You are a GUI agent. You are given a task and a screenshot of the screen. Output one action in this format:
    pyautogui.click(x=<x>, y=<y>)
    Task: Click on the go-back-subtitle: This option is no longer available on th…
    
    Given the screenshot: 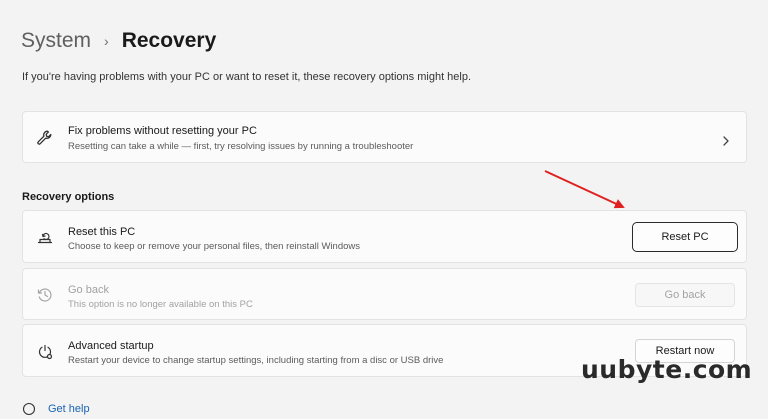 What is the action you would take?
    pyautogui.click(x=160, y=304)
    